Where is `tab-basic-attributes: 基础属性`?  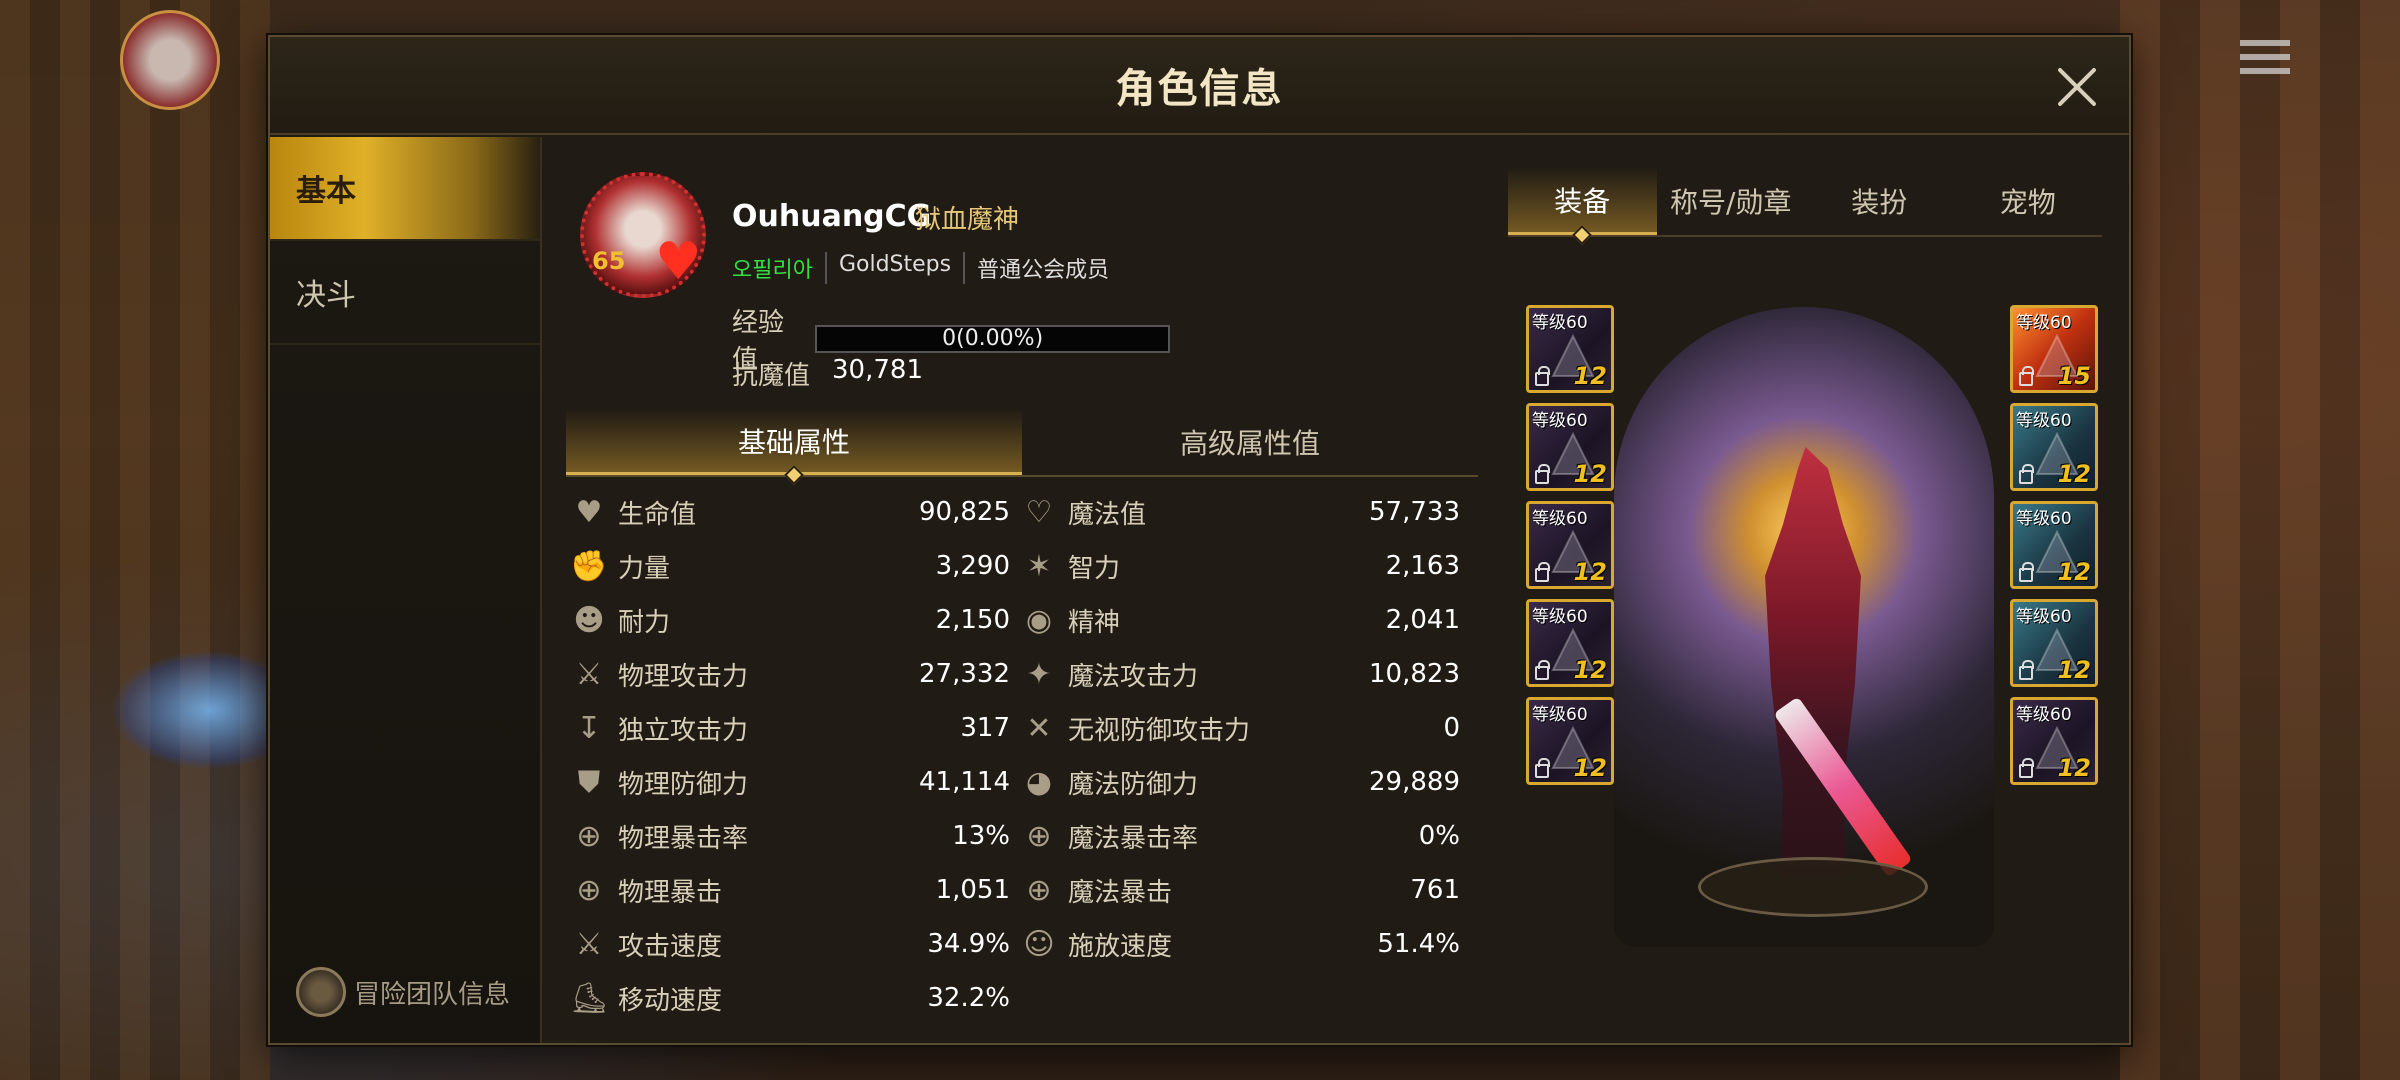 tab-basic-attributes: 基础属性 is located at coordinates (794, 447).